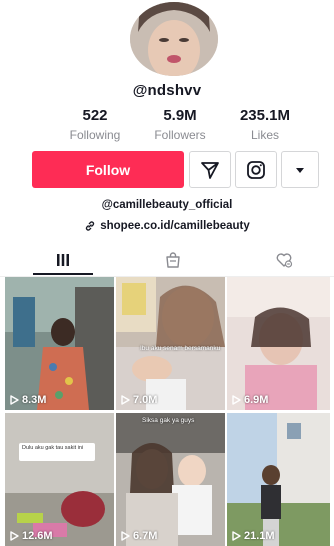 This screenshot has height=546, width=334. Describe the element at coordinates (167, 205) in the screenshot. I see `bio-mention: @camillebeauty_official` at that location.